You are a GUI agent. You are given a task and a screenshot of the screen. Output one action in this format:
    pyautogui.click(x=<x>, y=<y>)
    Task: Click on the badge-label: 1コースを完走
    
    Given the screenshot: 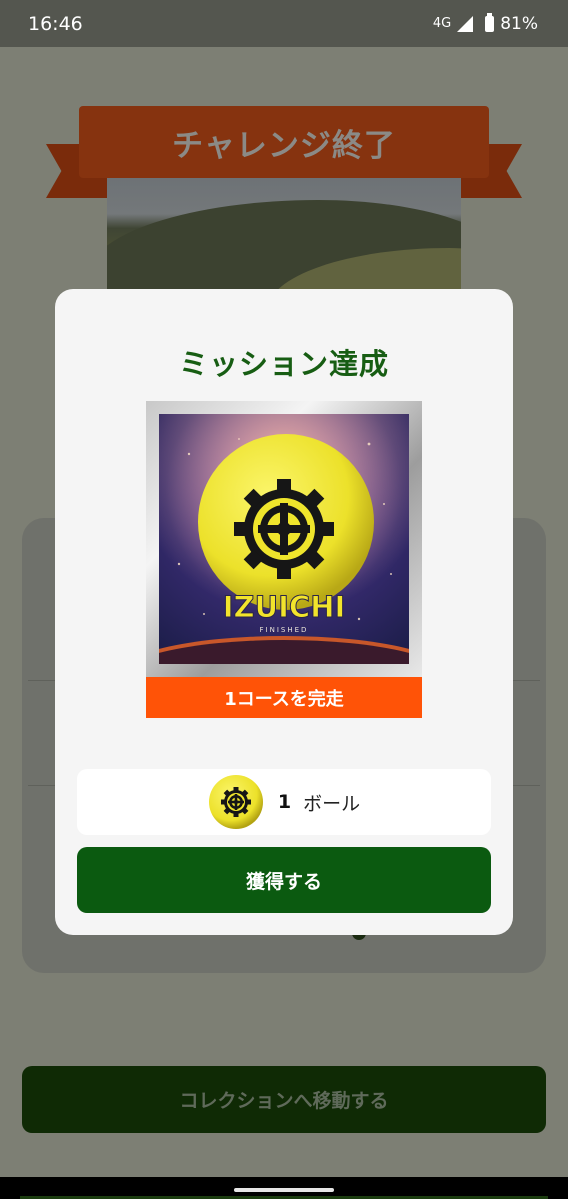 What is the action you would take?
    pyautogui.click(x=284, y=697)
    